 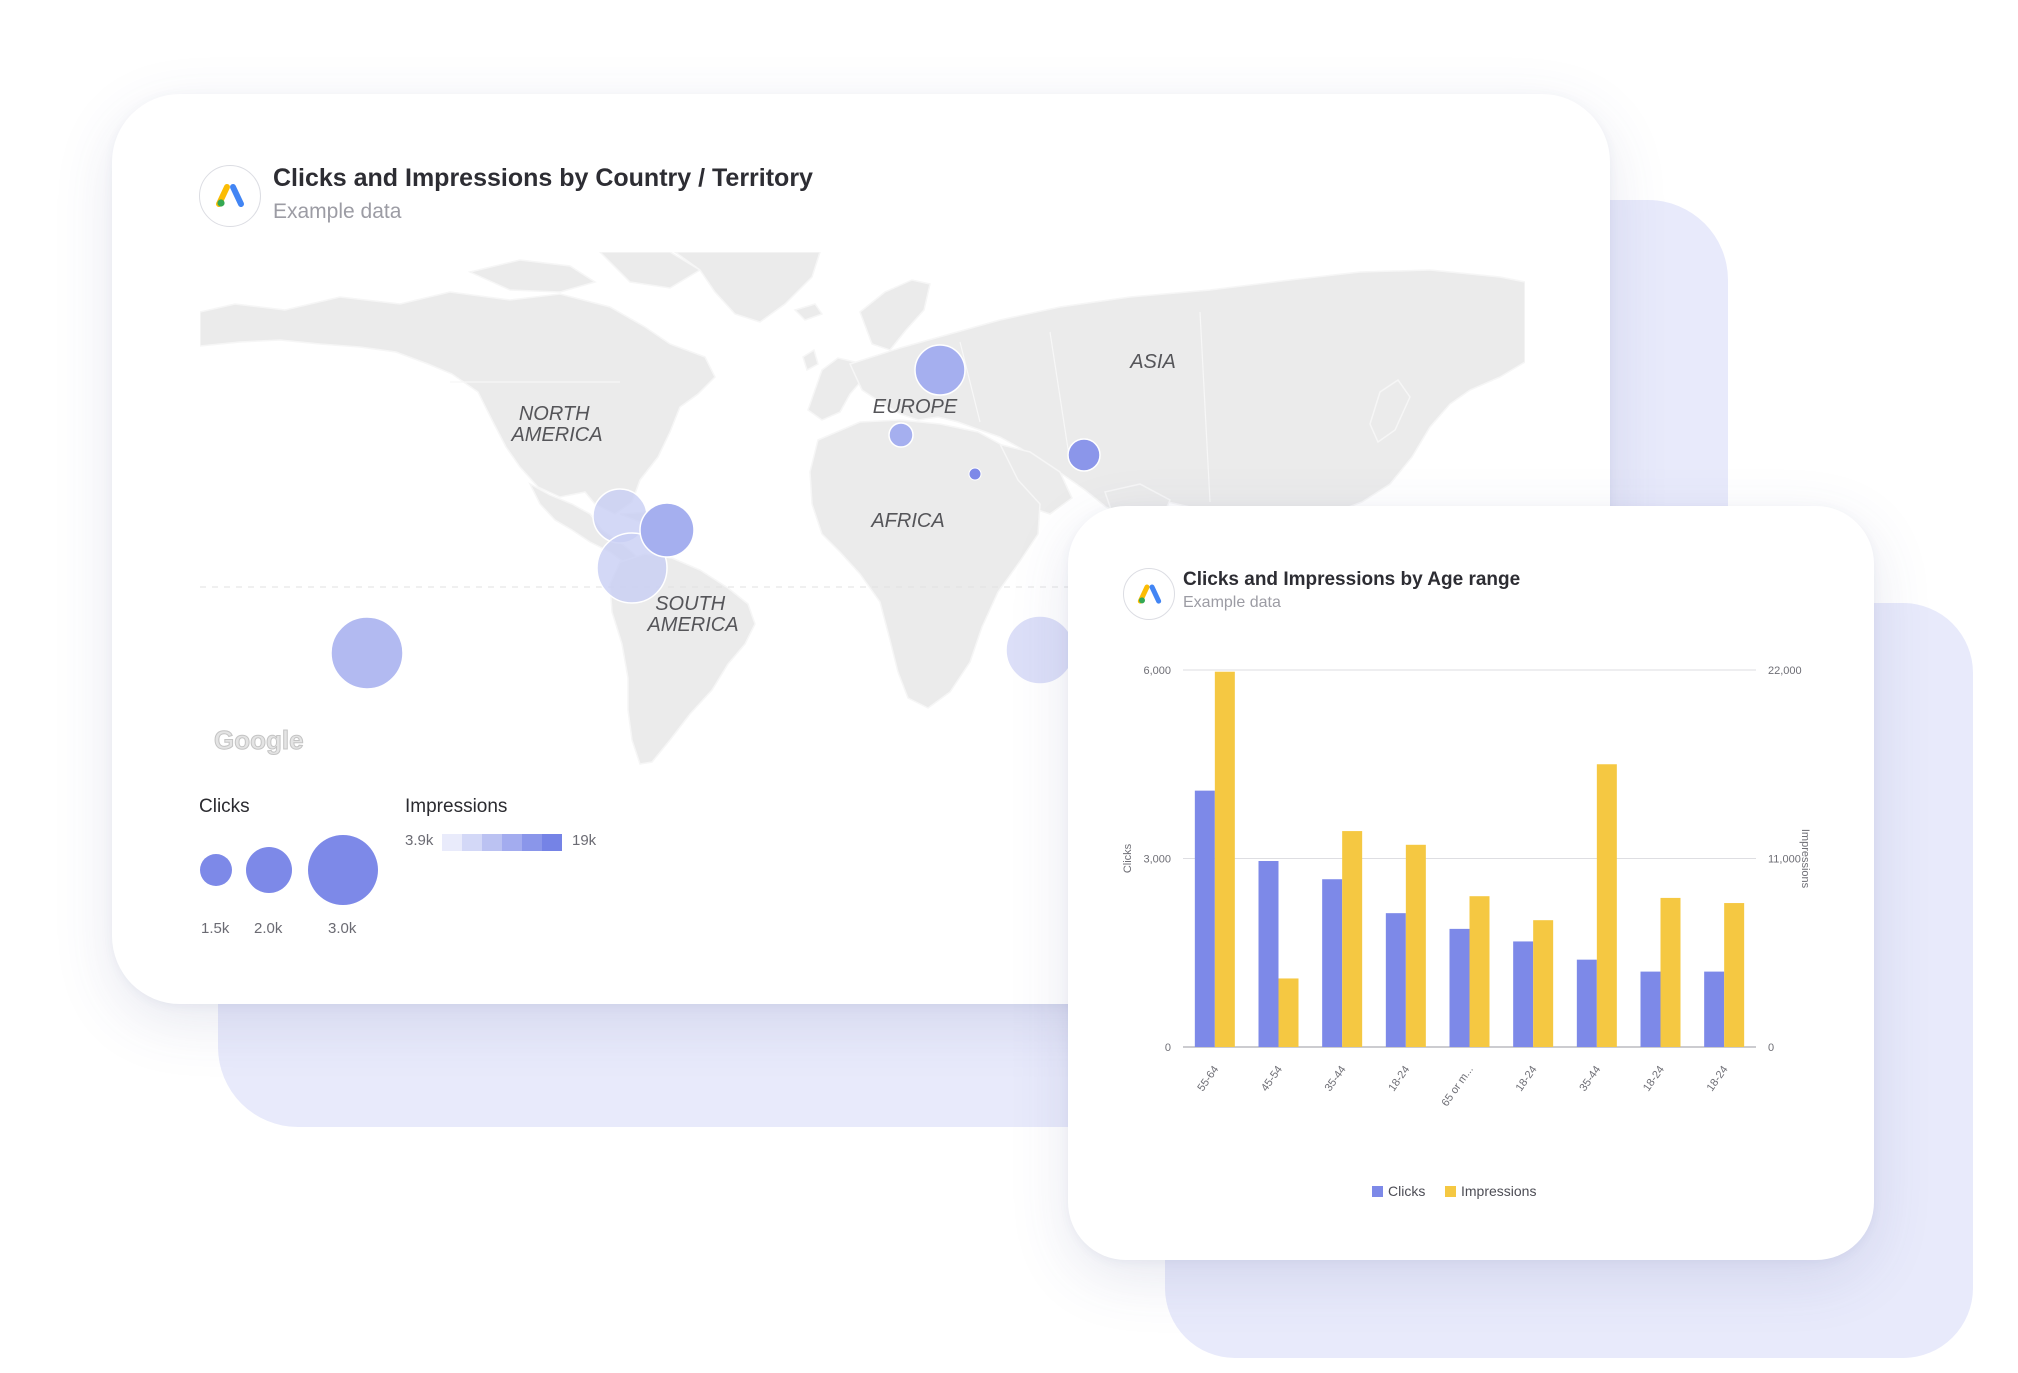 What do you see at coordinates (1784, 860) in the screenshot?
I see `y2-tick-label: 11,000` at bounding box center [1784, 860].